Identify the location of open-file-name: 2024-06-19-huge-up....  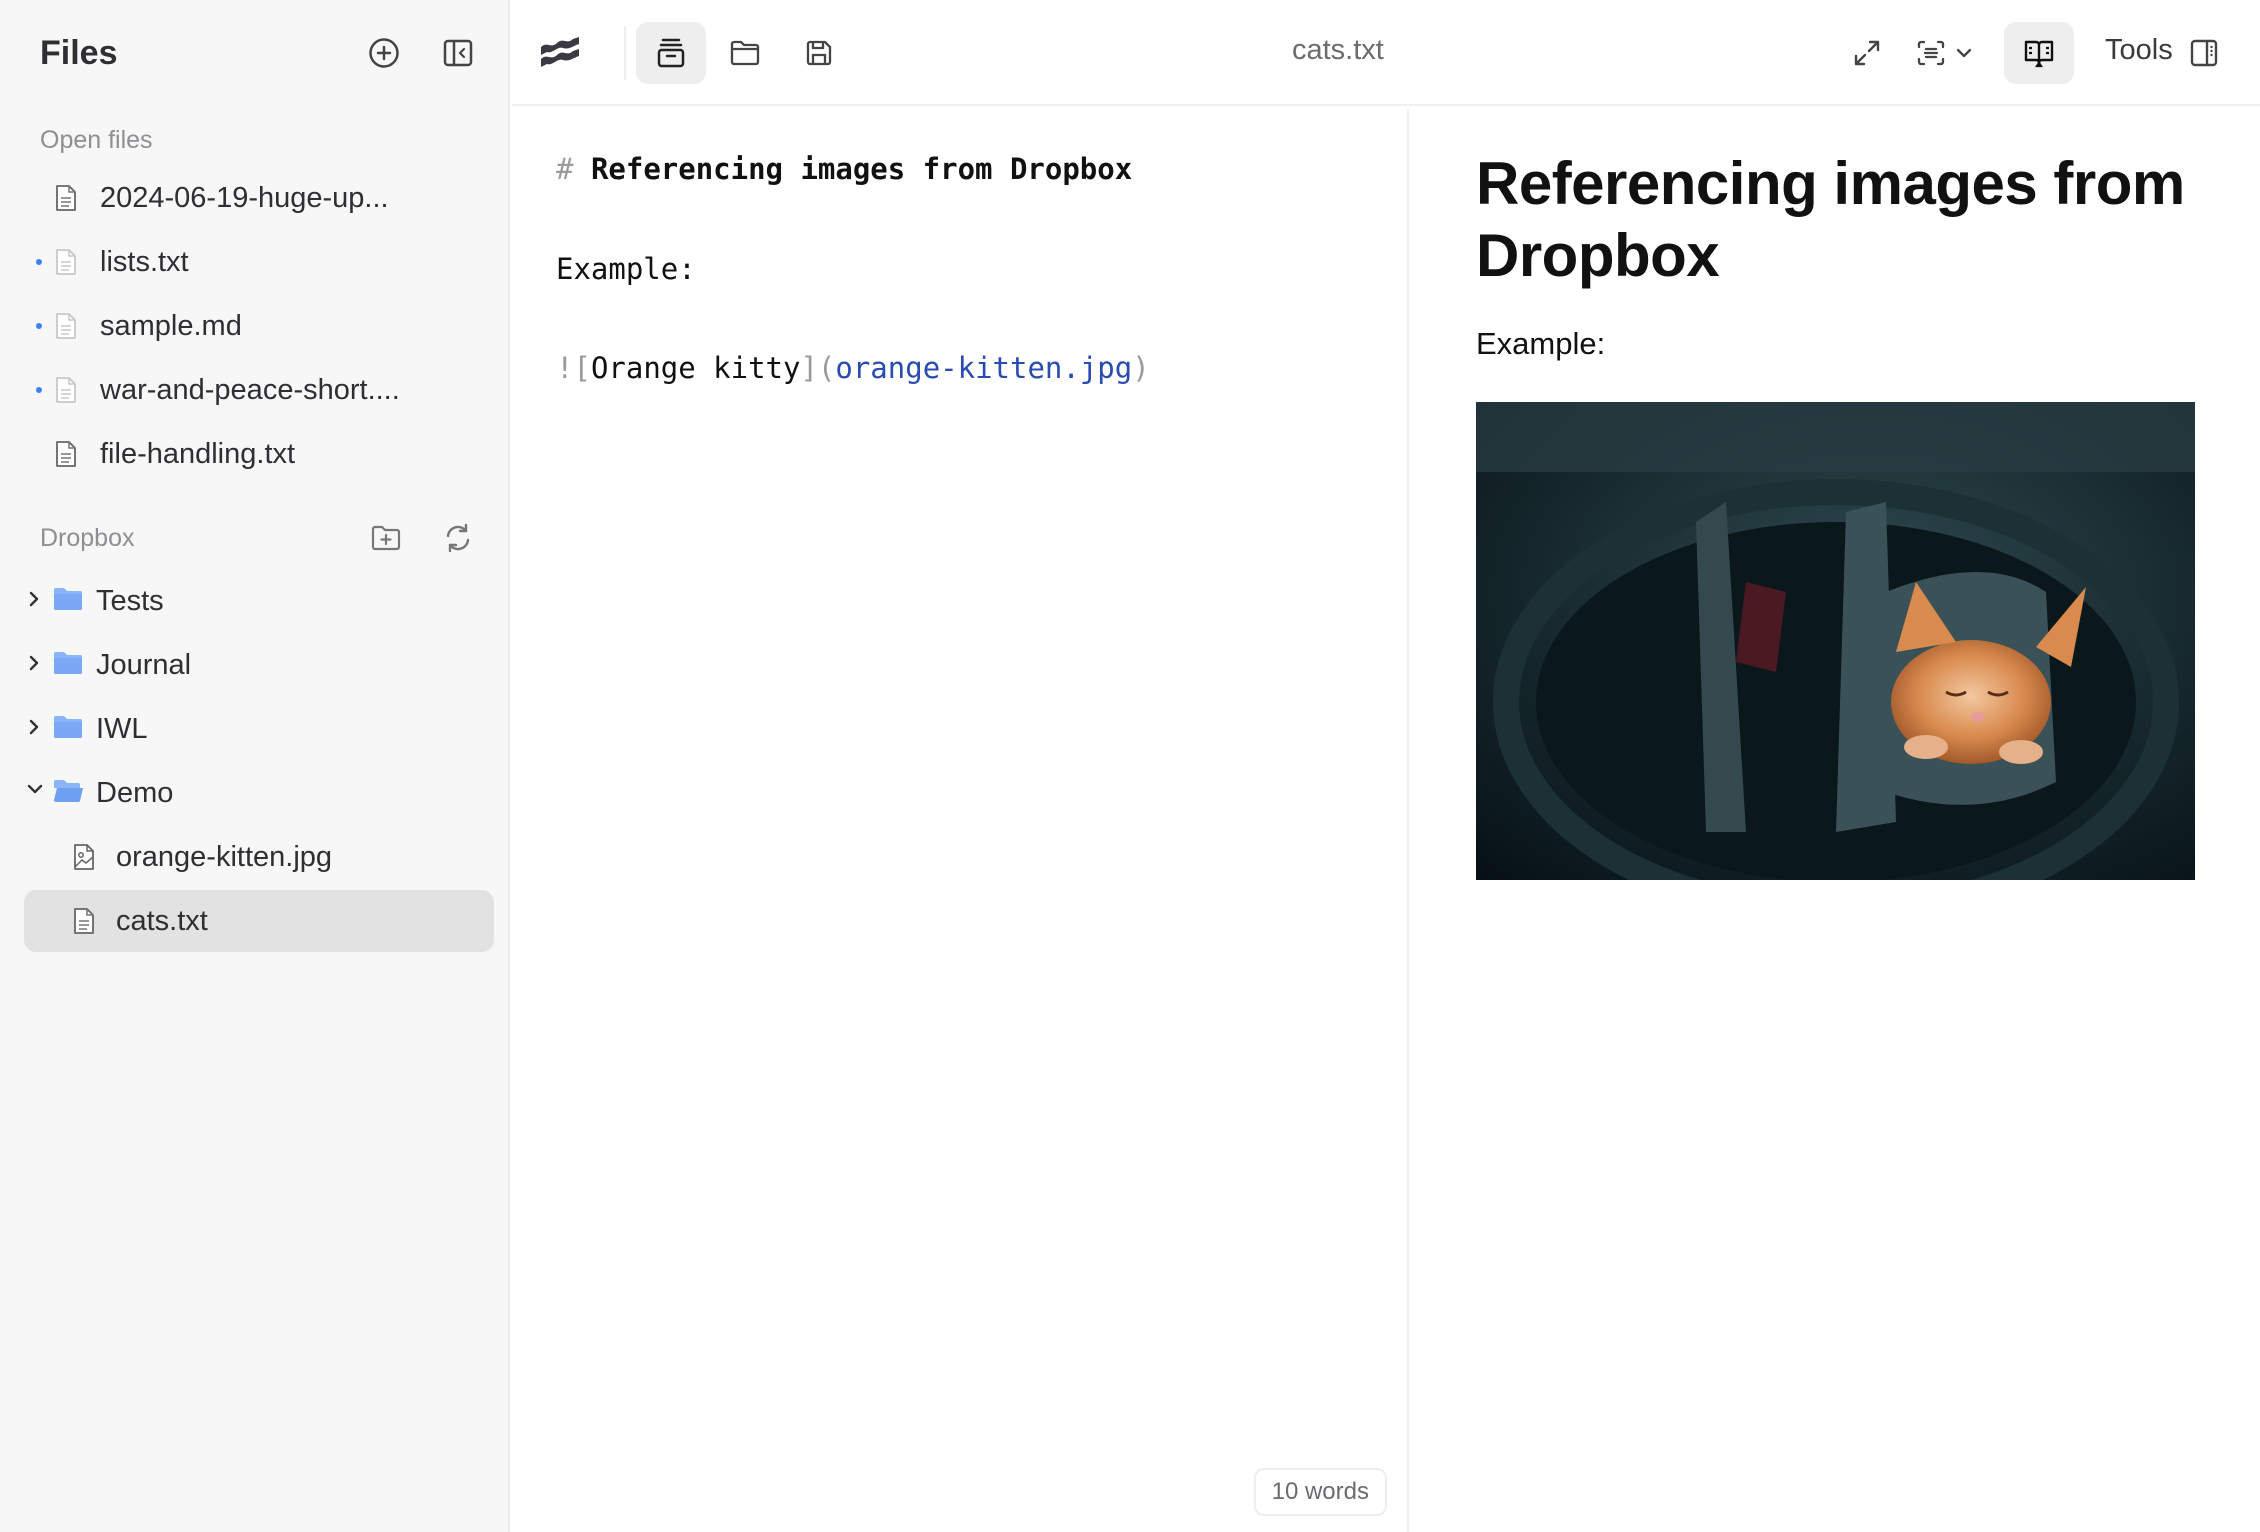
(244, 198).